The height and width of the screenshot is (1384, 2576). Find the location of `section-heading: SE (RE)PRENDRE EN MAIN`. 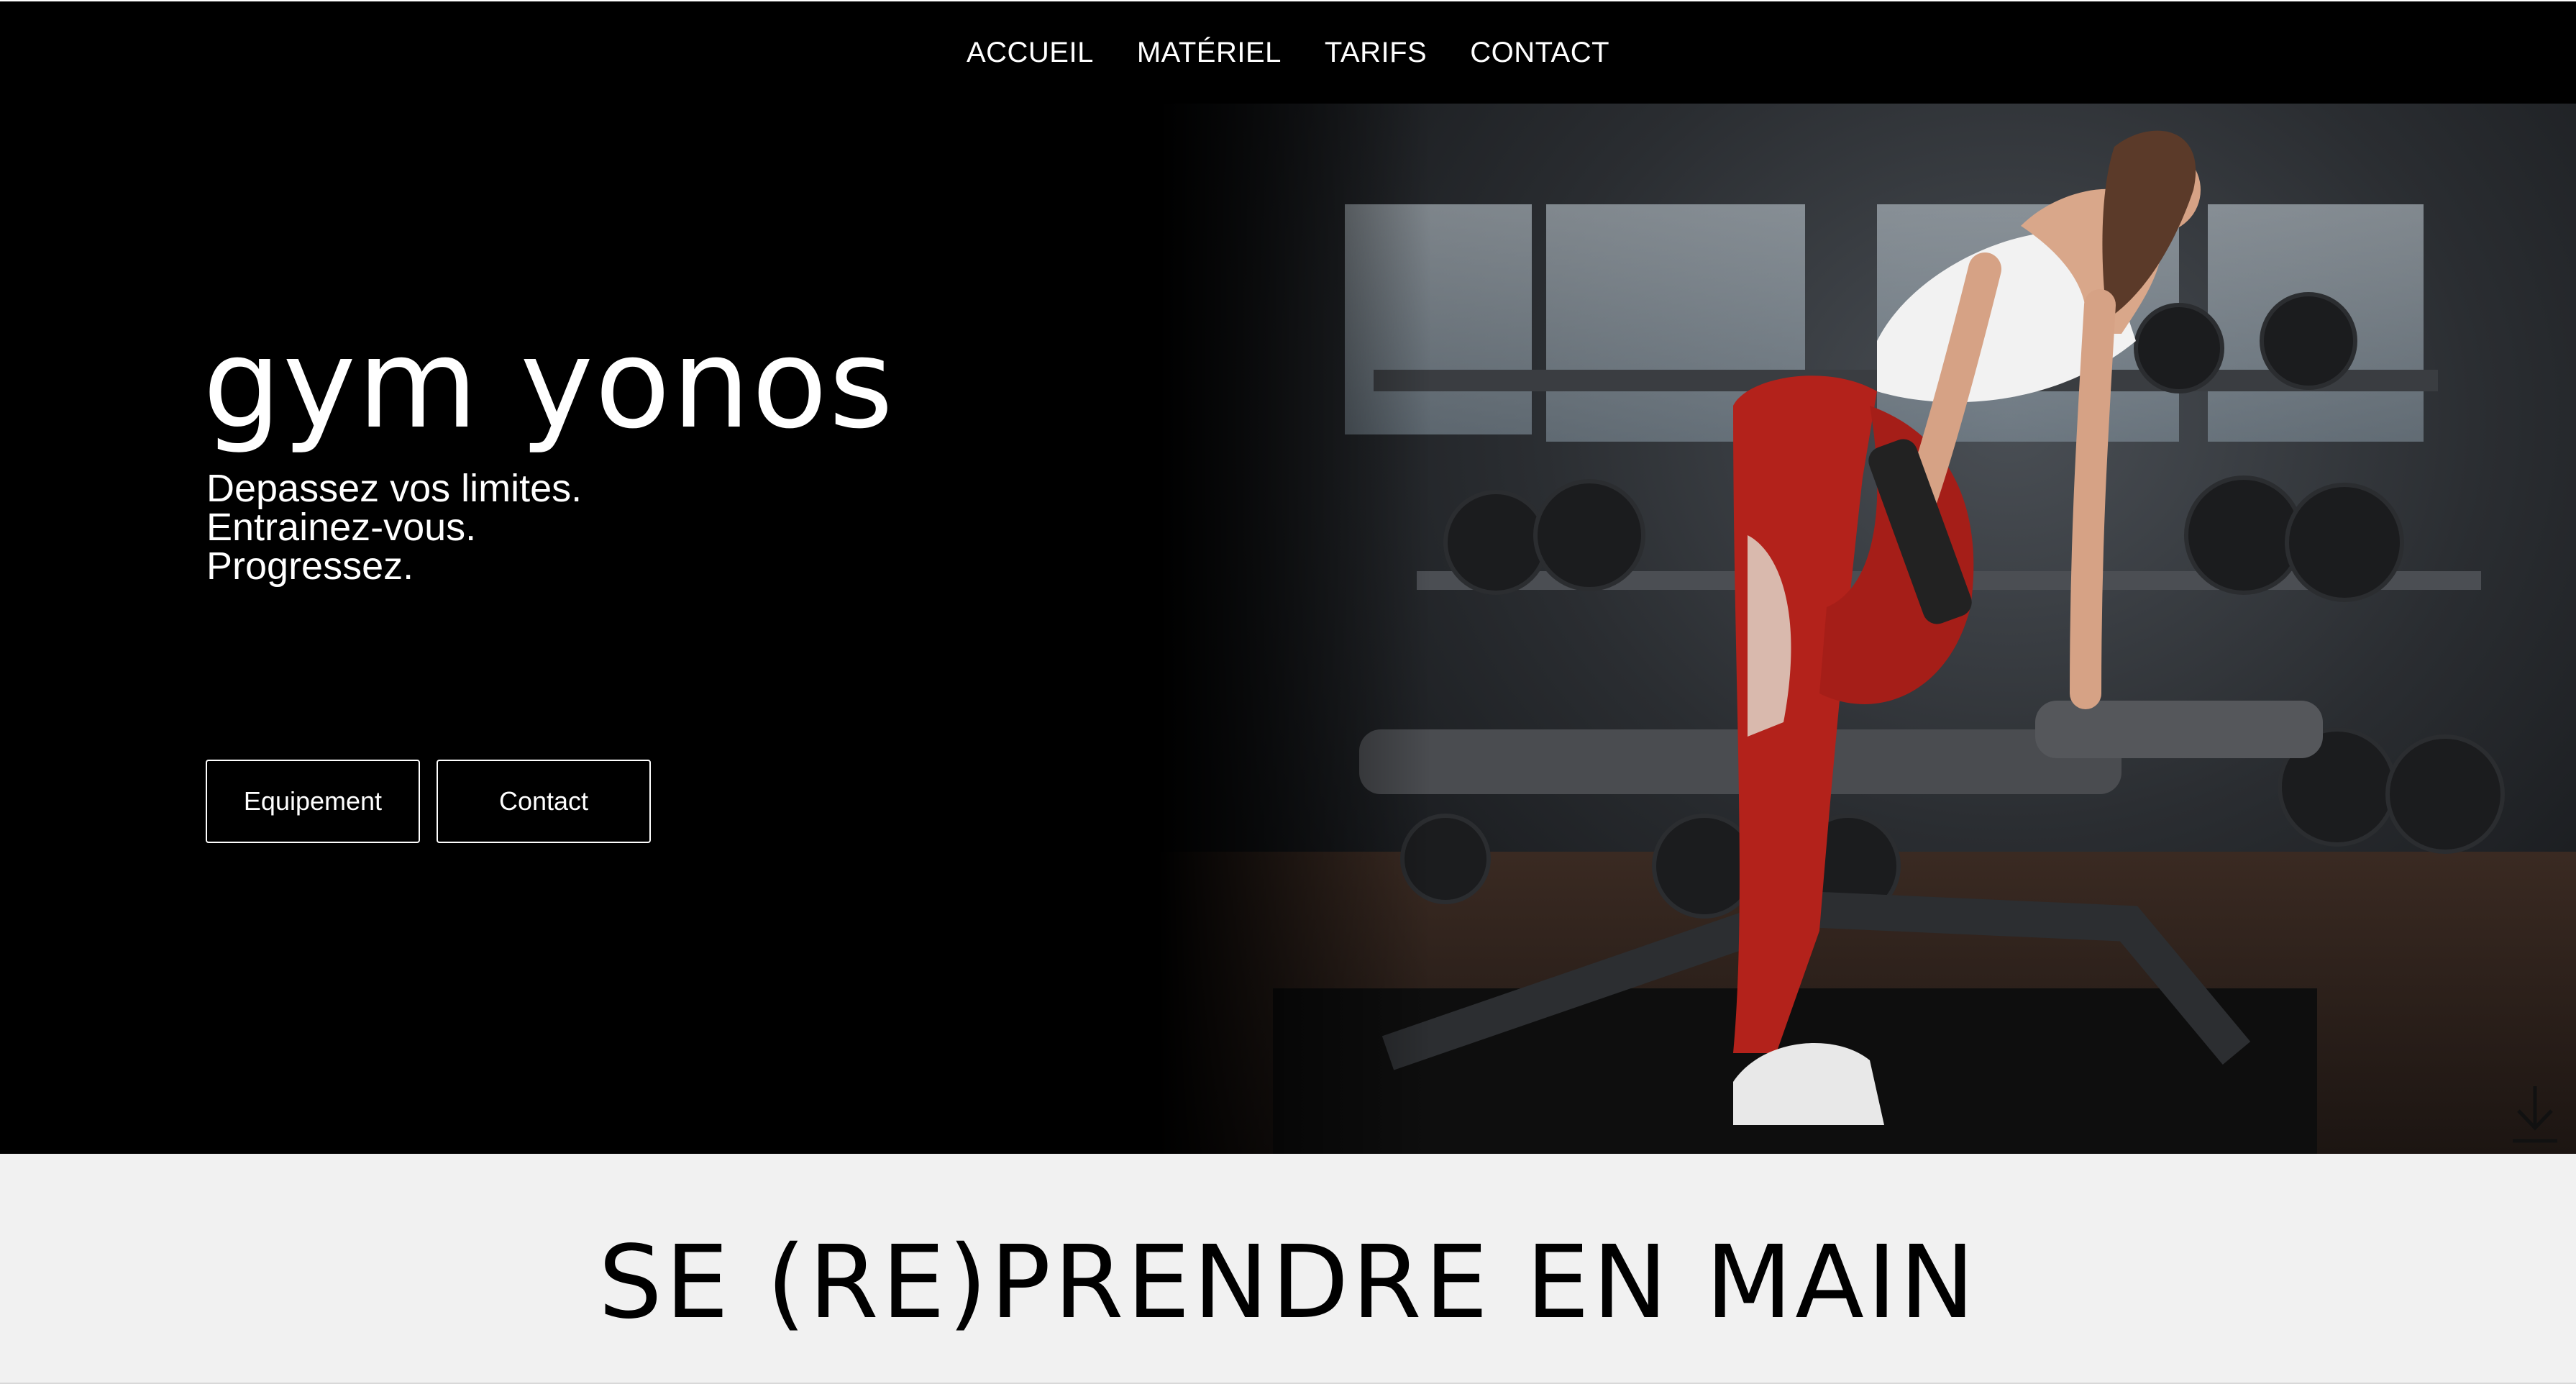

section-heading: SE (RE)PRENDRE EN MAIN is located at coordinates (1288, 1283).